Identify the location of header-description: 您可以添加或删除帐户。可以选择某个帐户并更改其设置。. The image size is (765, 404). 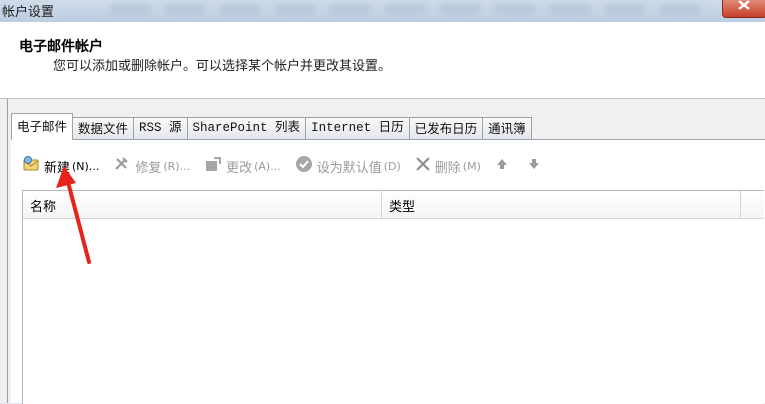
(222, 66).